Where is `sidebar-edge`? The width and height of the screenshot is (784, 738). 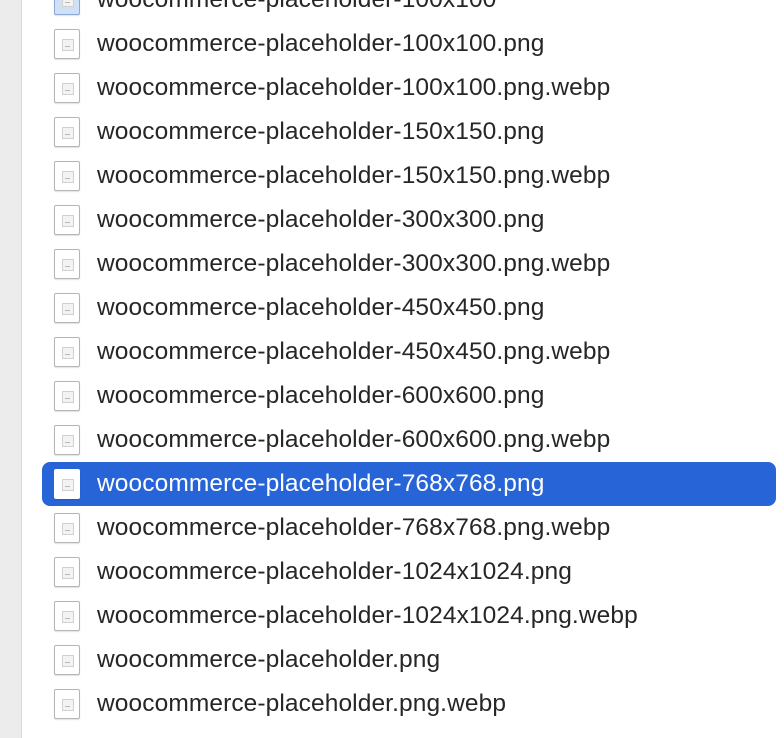
sidebar-edge is located at coordinates (11, 369).